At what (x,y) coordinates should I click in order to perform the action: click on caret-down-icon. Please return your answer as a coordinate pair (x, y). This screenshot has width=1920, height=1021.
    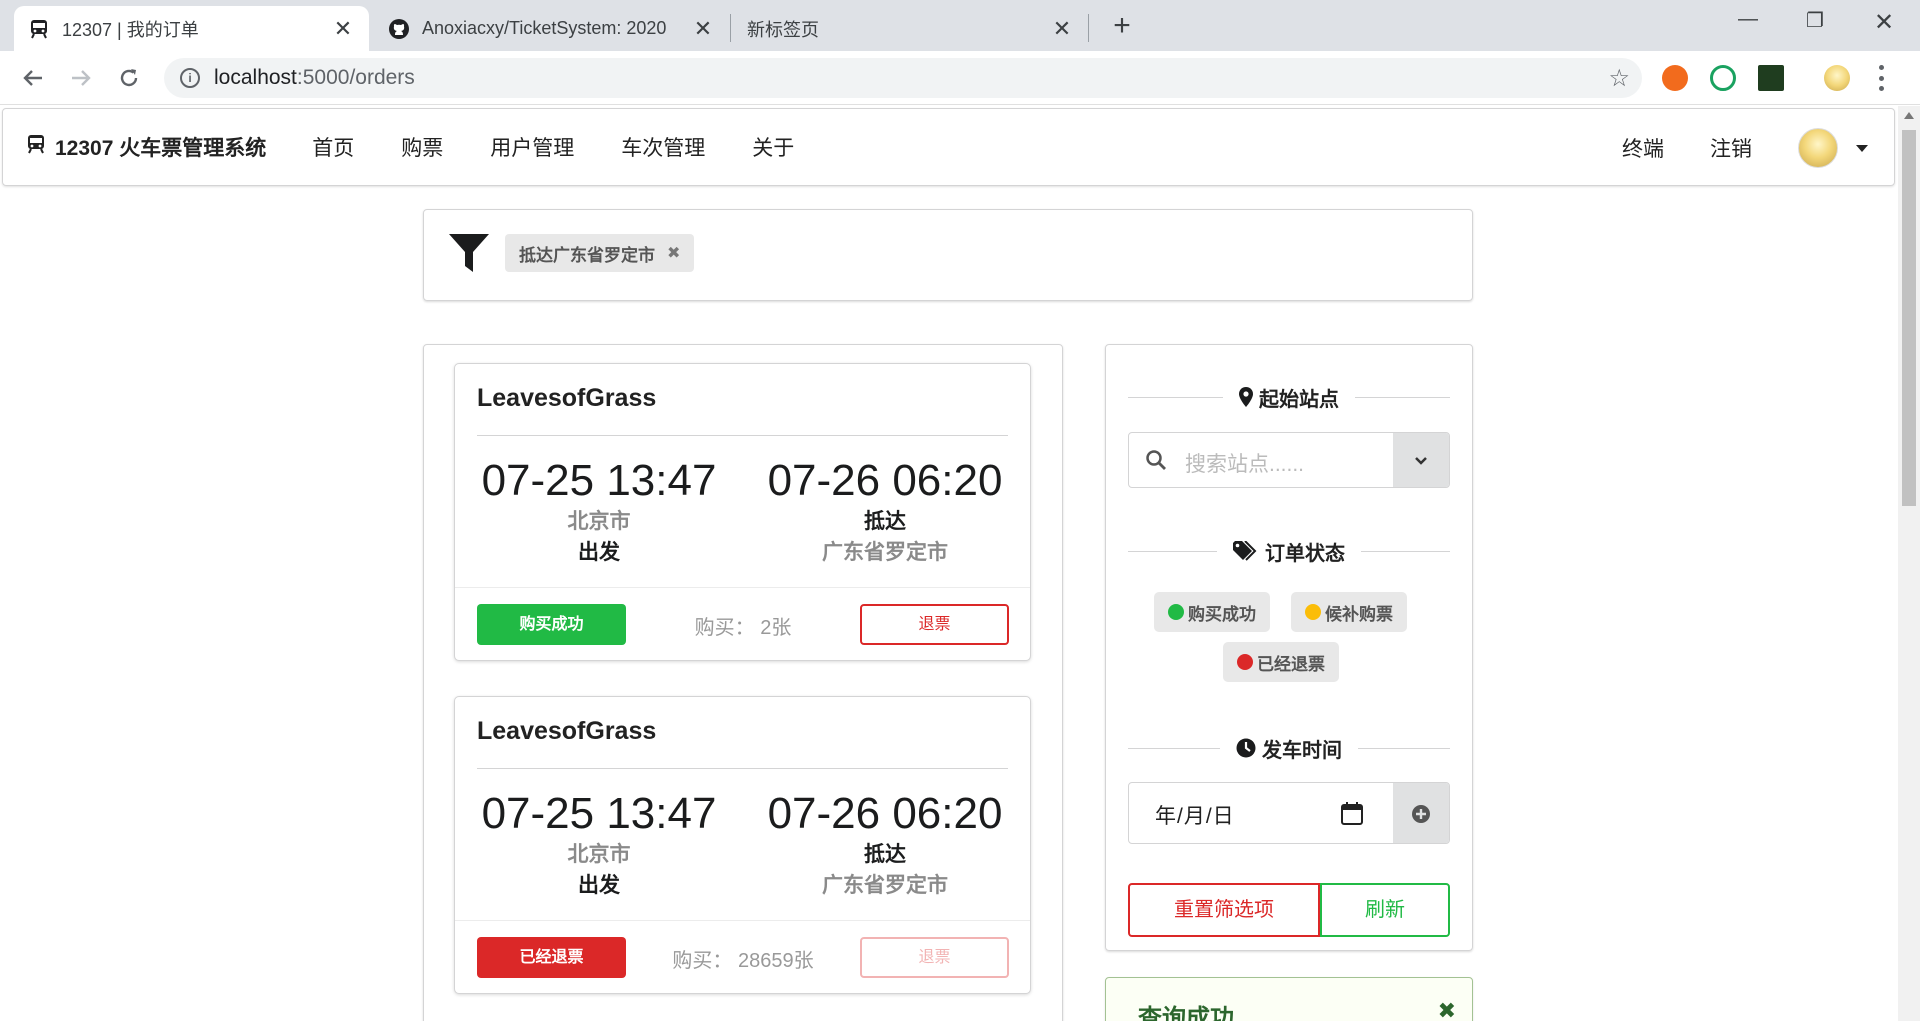
    Looking at the image, I should click on (1862, 148).